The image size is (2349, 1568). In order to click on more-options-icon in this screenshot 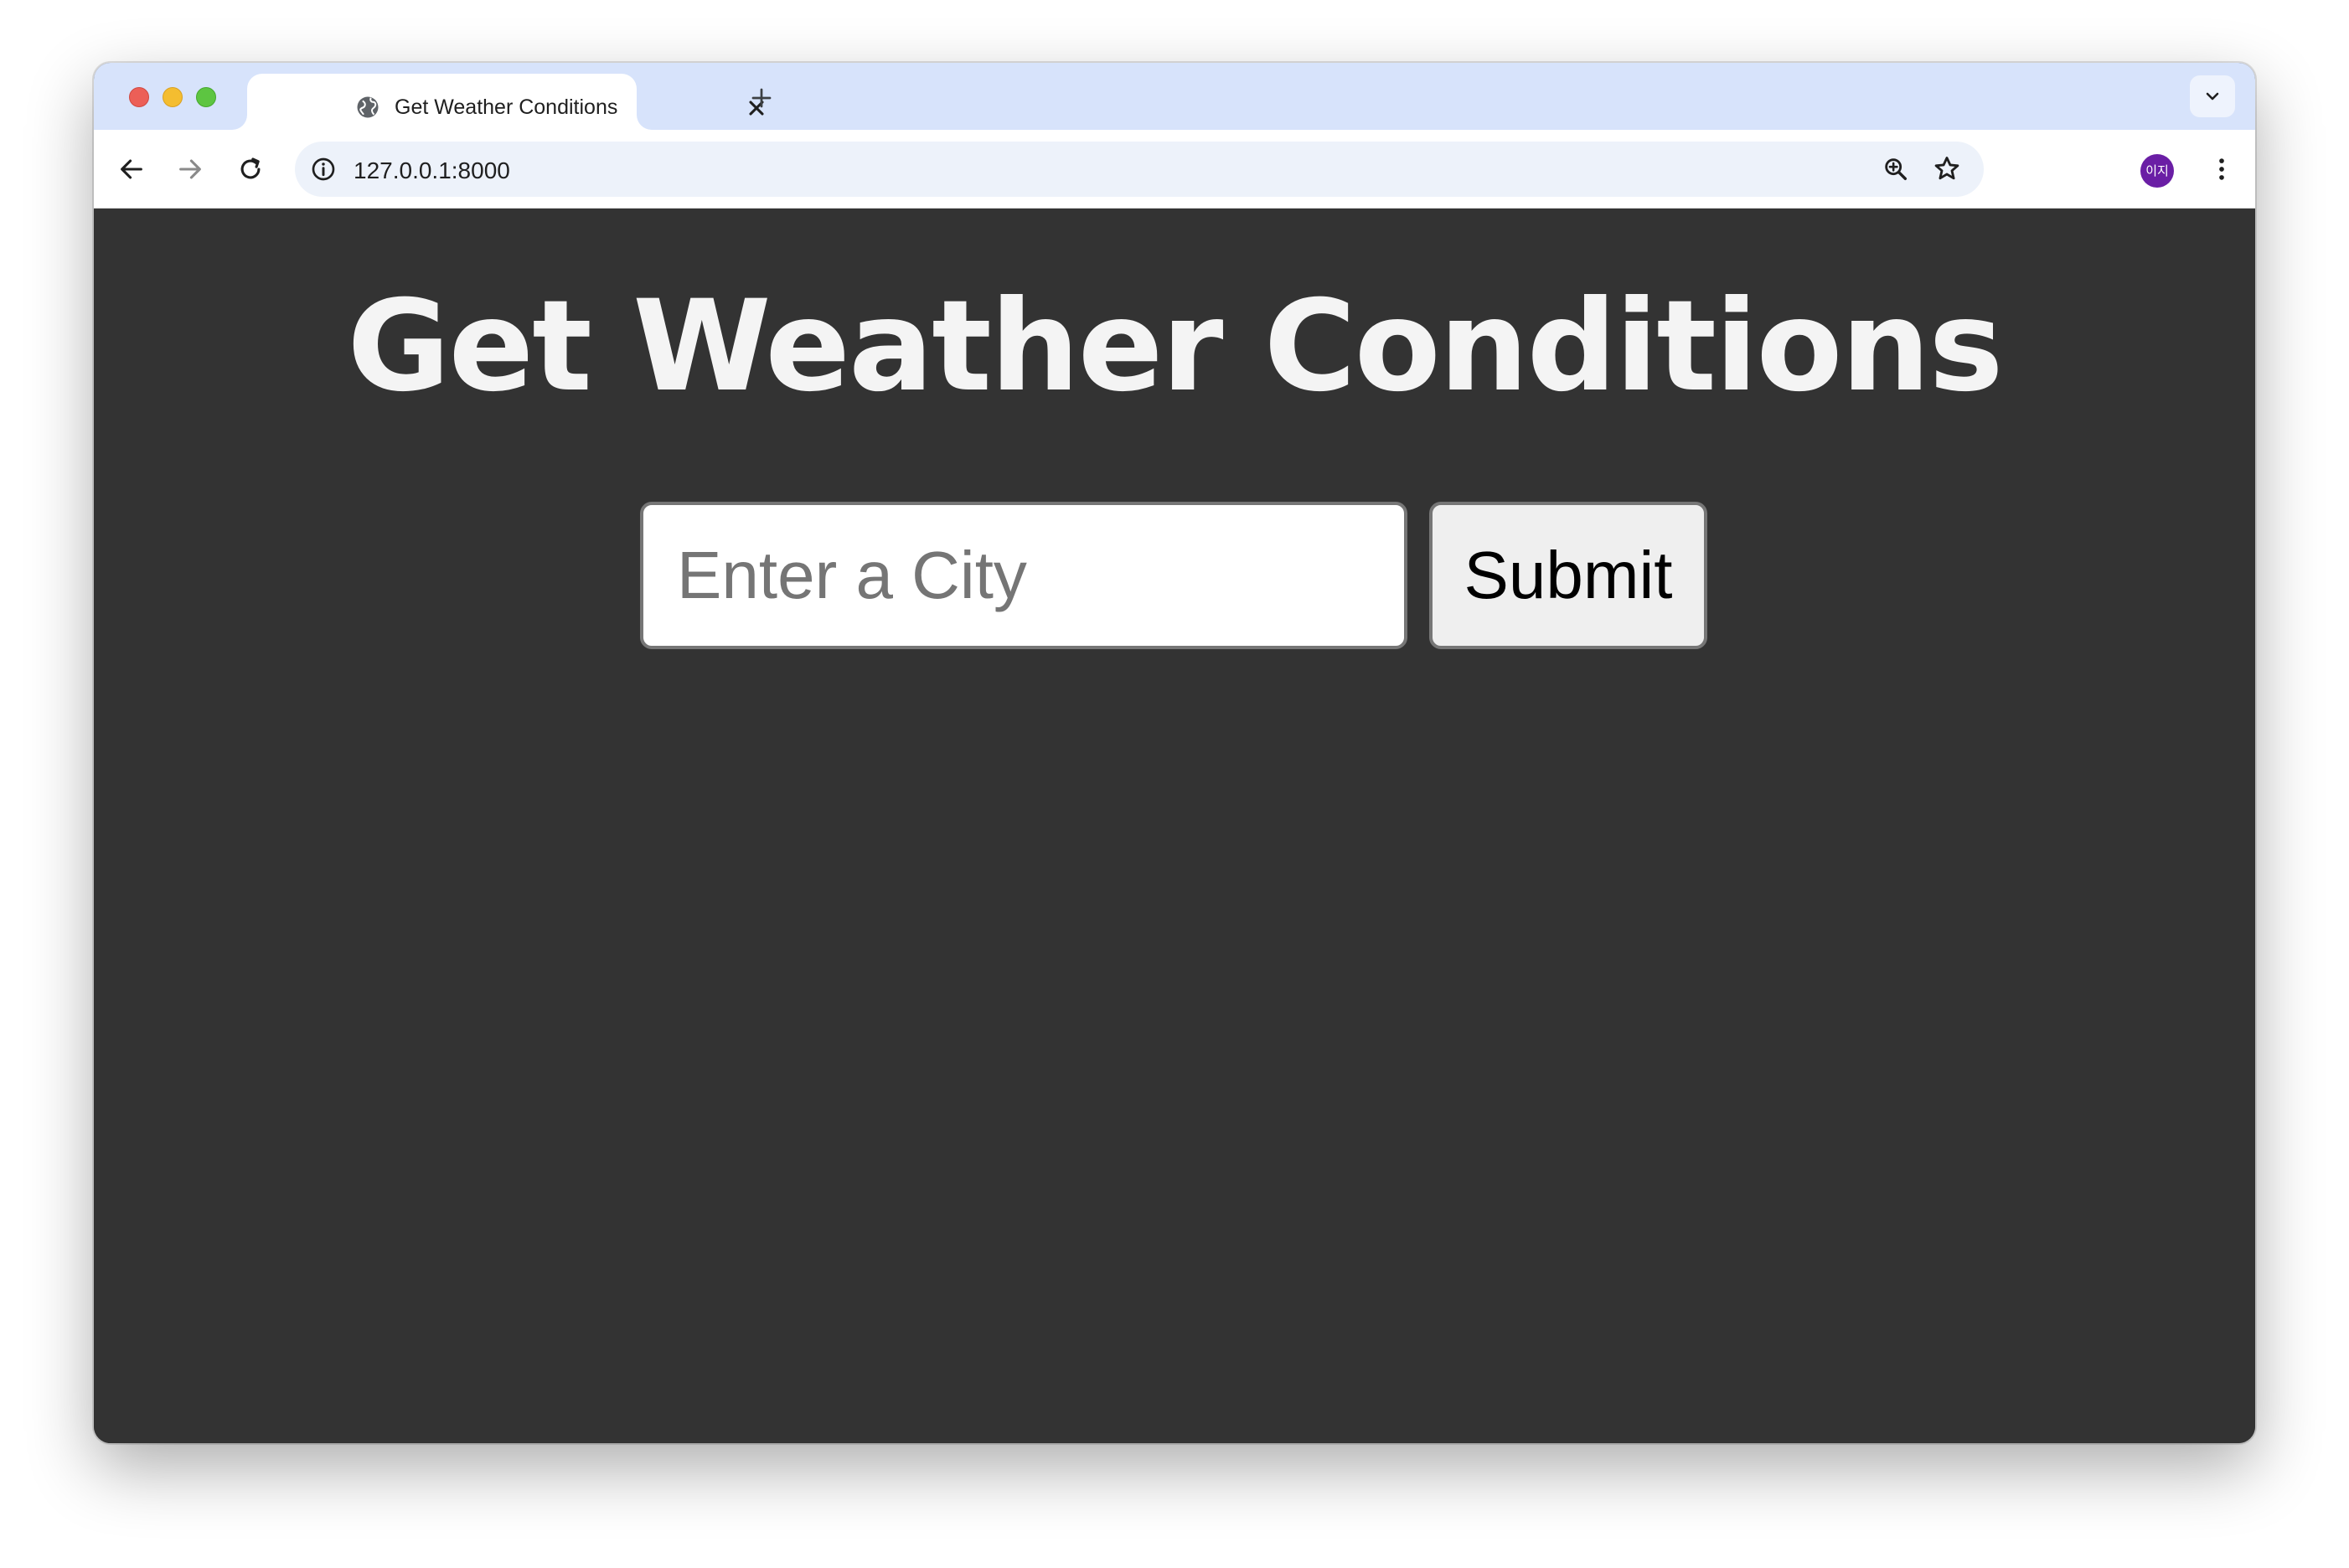, I will do `click(2221, 169)`.